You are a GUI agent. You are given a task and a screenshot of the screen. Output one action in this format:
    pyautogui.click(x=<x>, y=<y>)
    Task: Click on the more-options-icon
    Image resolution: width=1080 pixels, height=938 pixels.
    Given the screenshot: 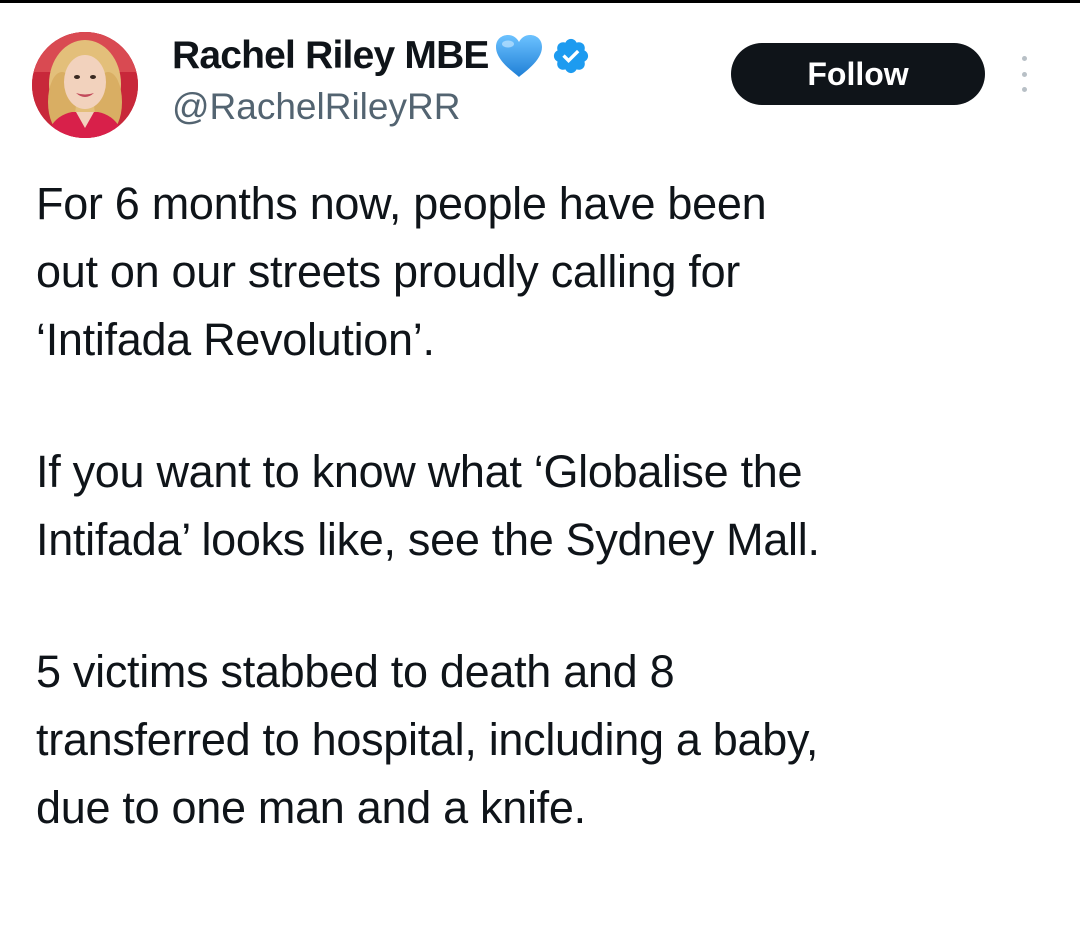 What is the action you would take?
    pyautogui.click(x=1024, y=74)
    